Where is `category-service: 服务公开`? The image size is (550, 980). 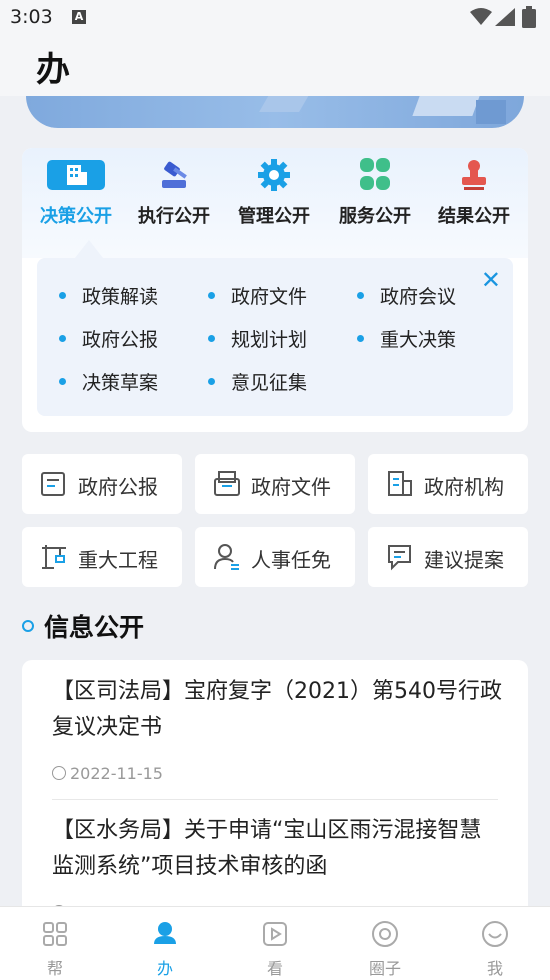 category-service: 服务公开 is located at coordinates (375, 193).